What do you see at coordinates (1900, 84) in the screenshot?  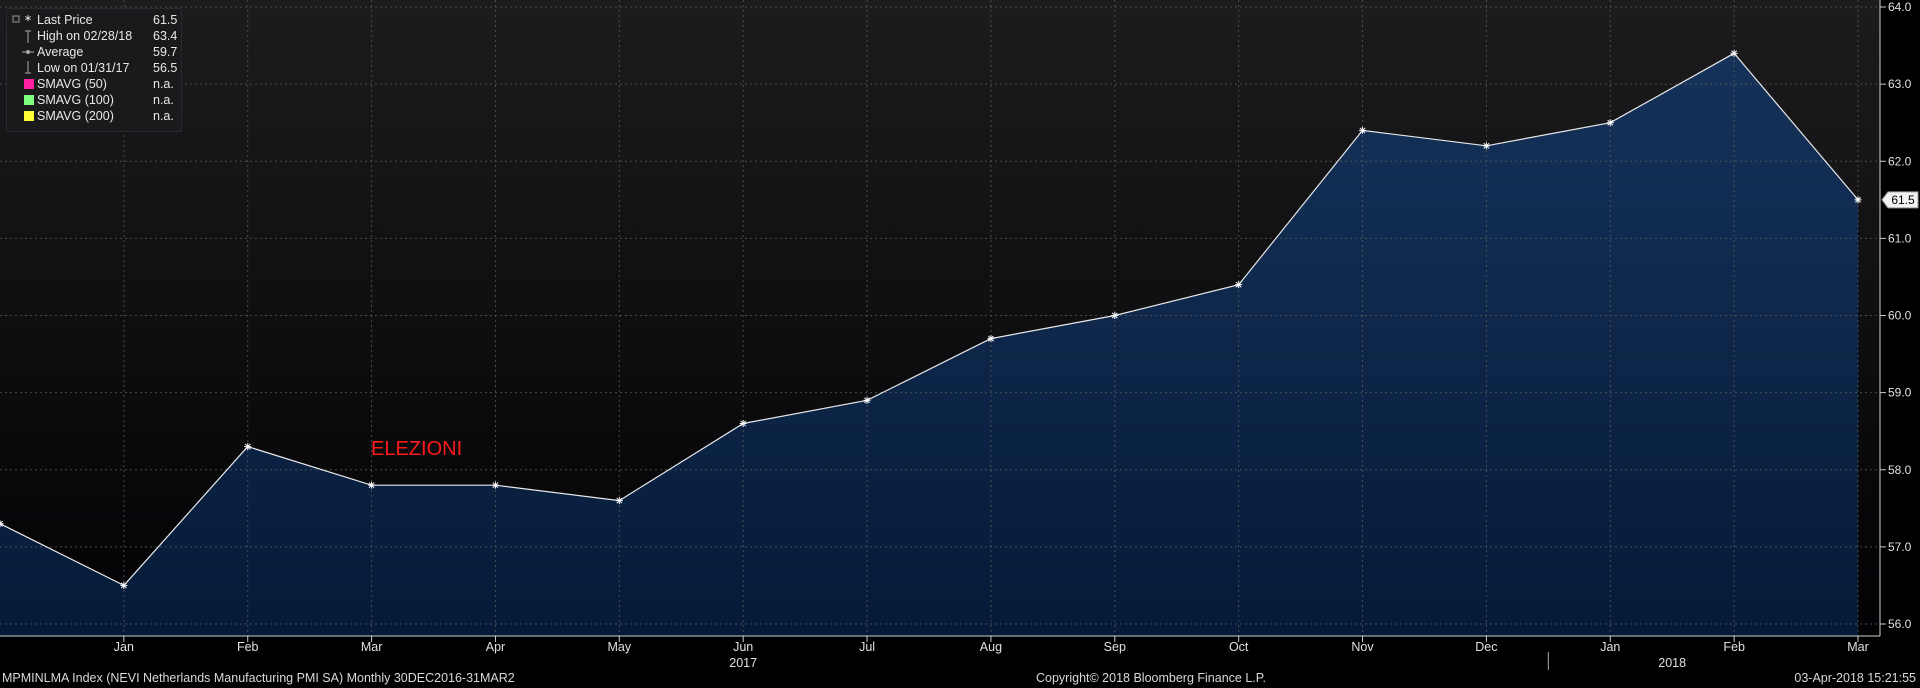 I see `y-tick-label: 63.0` at bounding box center [1900, 84].